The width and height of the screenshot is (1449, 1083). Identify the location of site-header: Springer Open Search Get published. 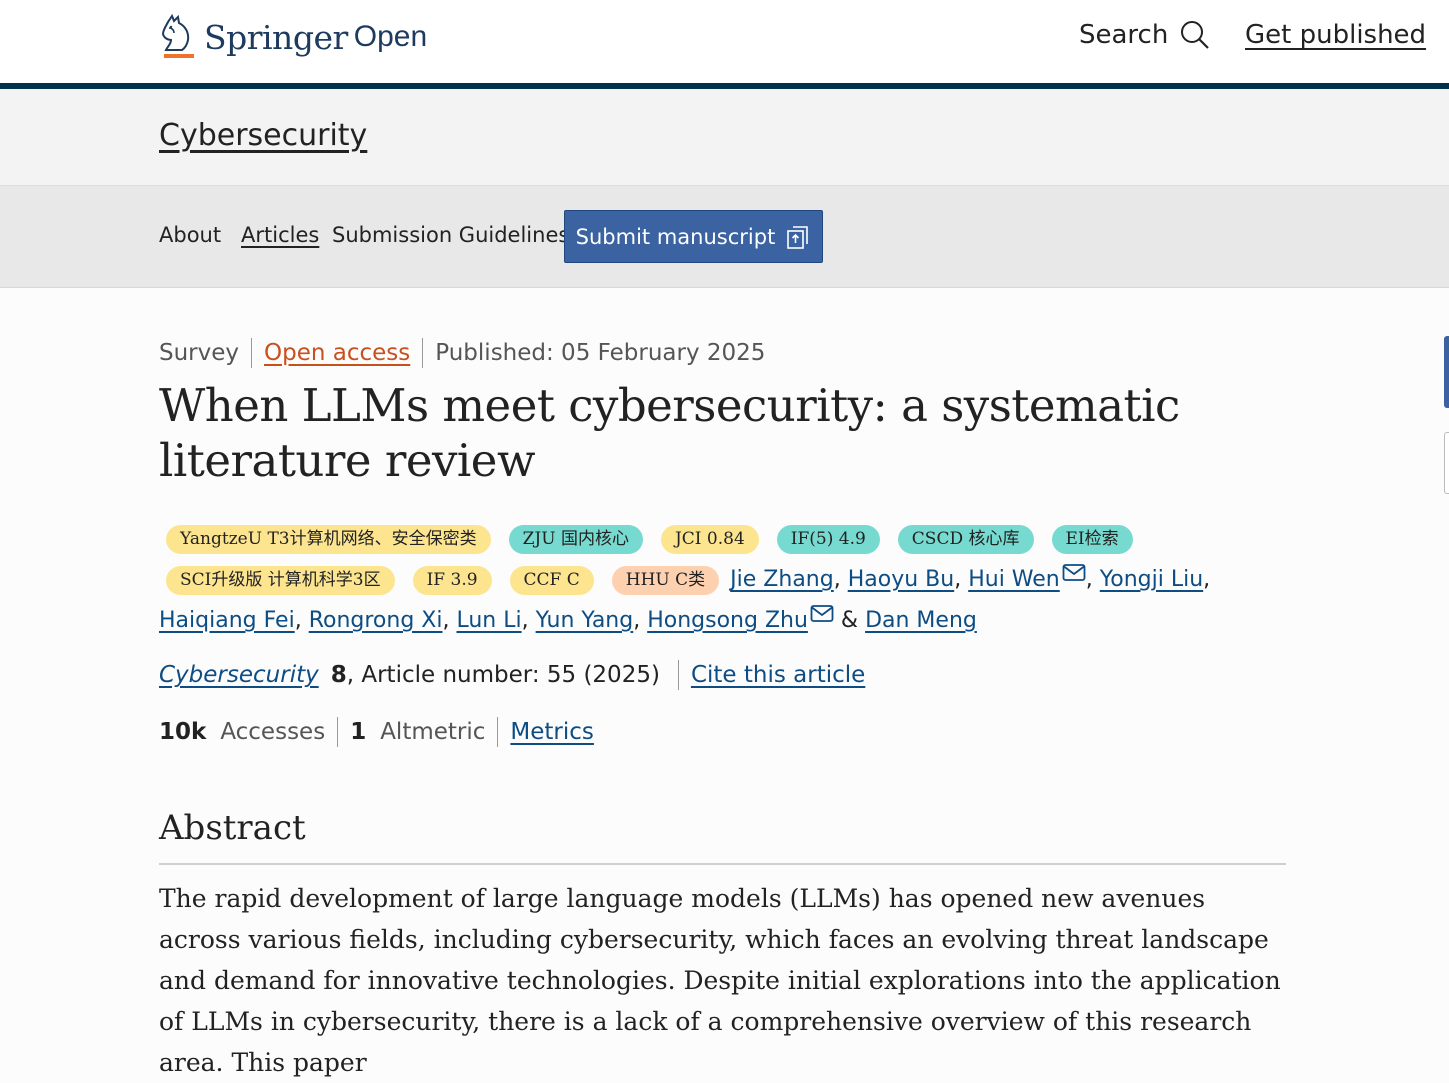
(724, 41).